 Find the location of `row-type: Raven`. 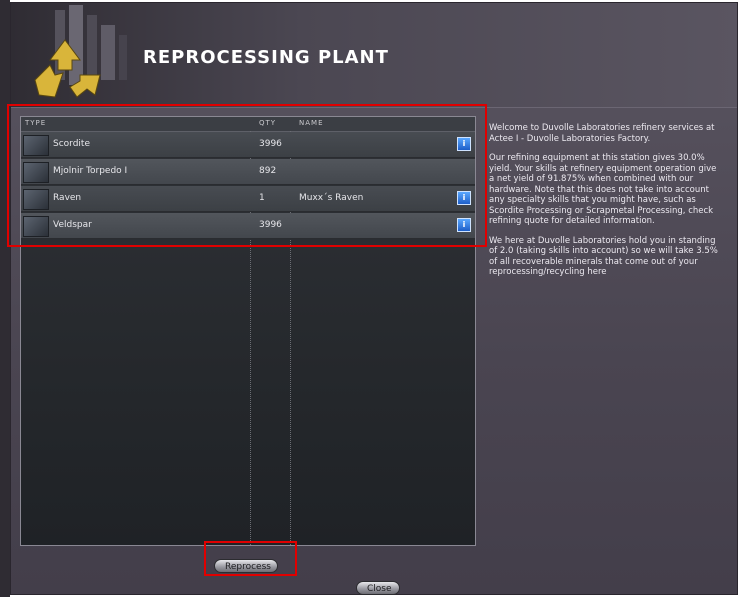

row-type: Raven is located at coordinates (67, 198).